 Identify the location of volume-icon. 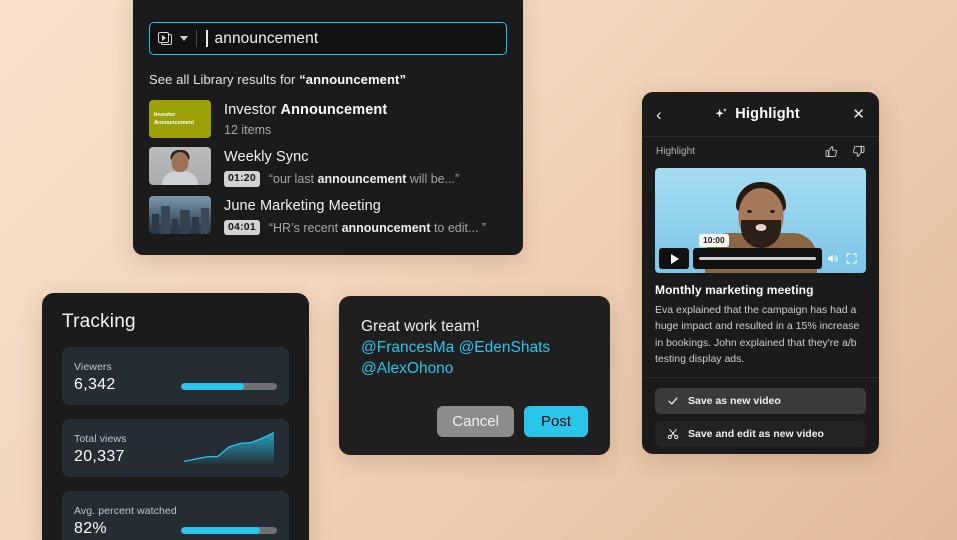
(832, 258).